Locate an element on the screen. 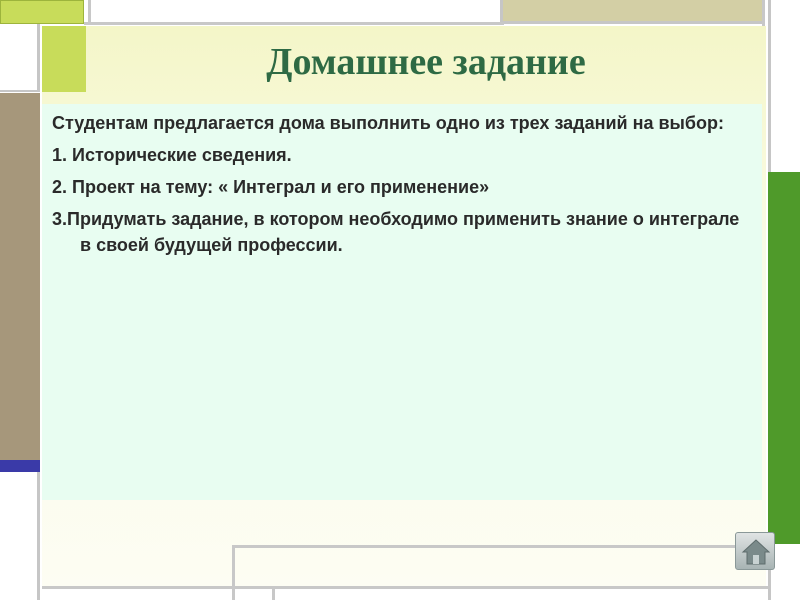 Image resolution: width=800 pixels, height=600 pixels. home-icon is located at coordinates (756, 552).